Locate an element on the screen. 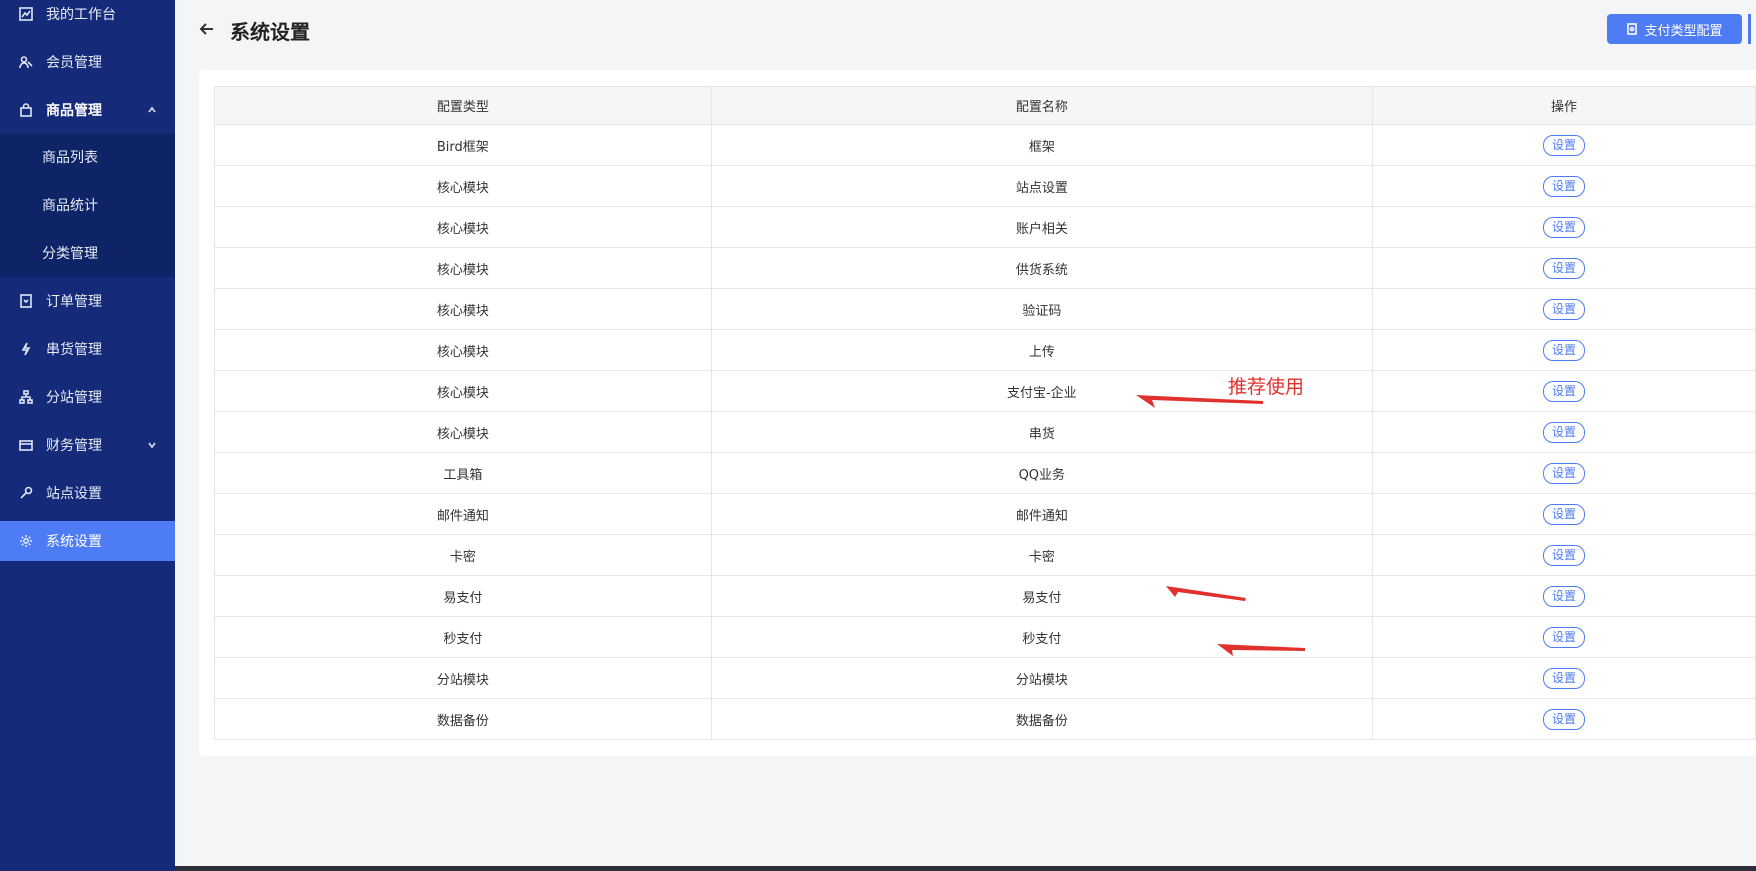 The image size is (1756, 871). cell-config-type: 分站模块 is located at coordinates (463, 678).